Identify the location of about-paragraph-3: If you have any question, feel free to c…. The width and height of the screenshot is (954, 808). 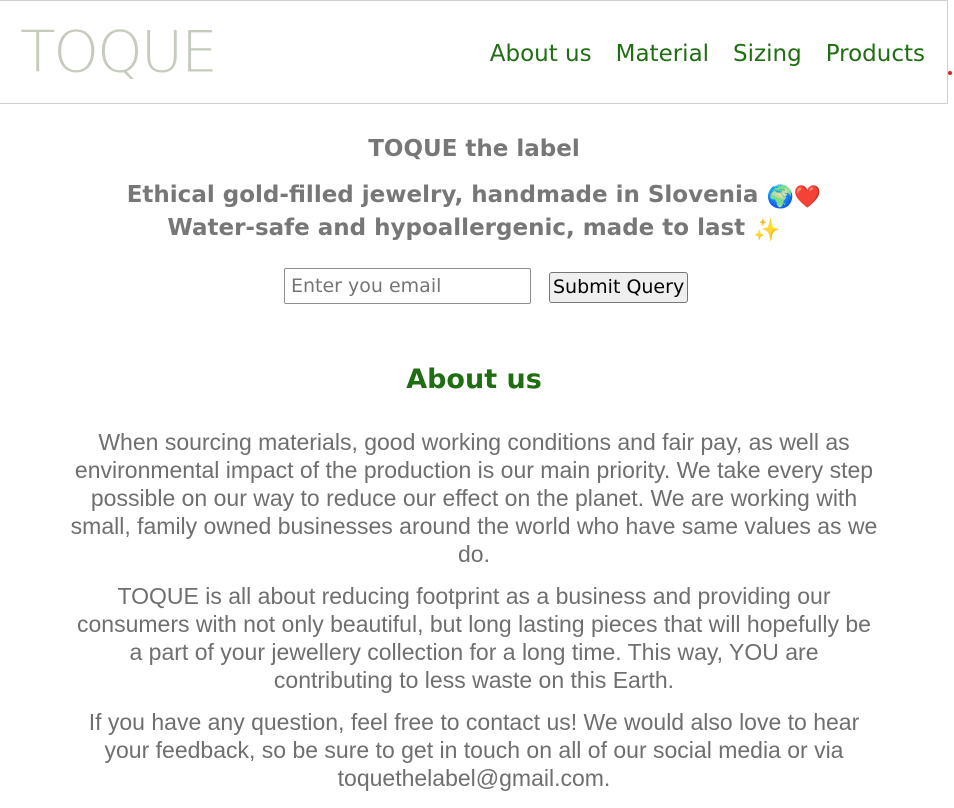
(474, 750).